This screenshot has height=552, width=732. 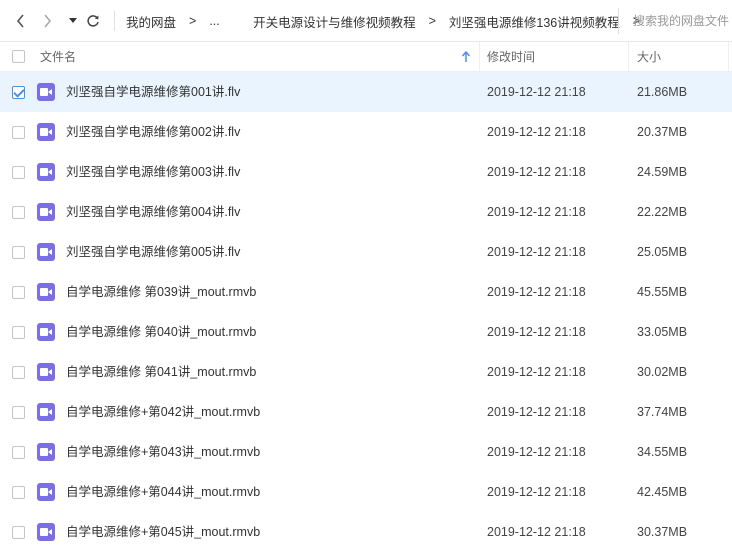 What do you see at coordinates (466, 57) in the screenshot?
I see `sort-ascending-icon` at bounding box center [466, 57].